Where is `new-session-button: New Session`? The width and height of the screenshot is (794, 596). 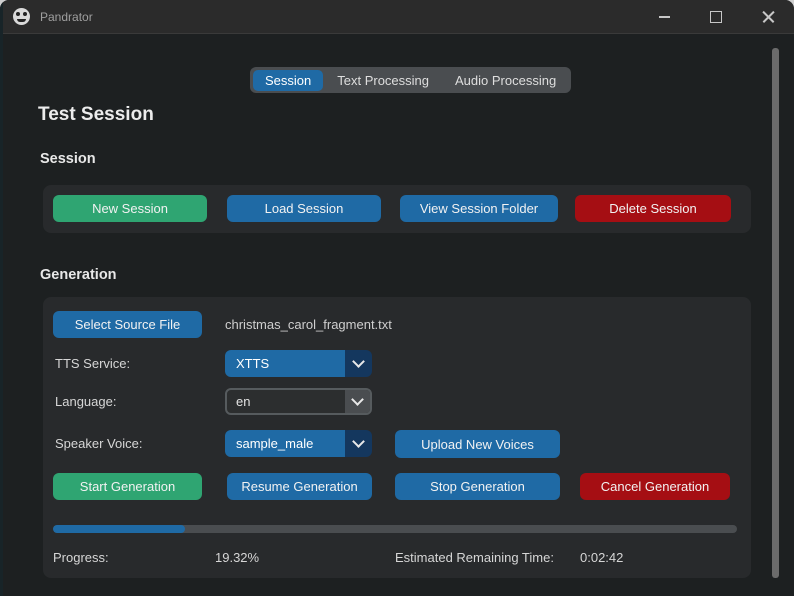
new-session-button: New Session is located at coordinates (130, 208).